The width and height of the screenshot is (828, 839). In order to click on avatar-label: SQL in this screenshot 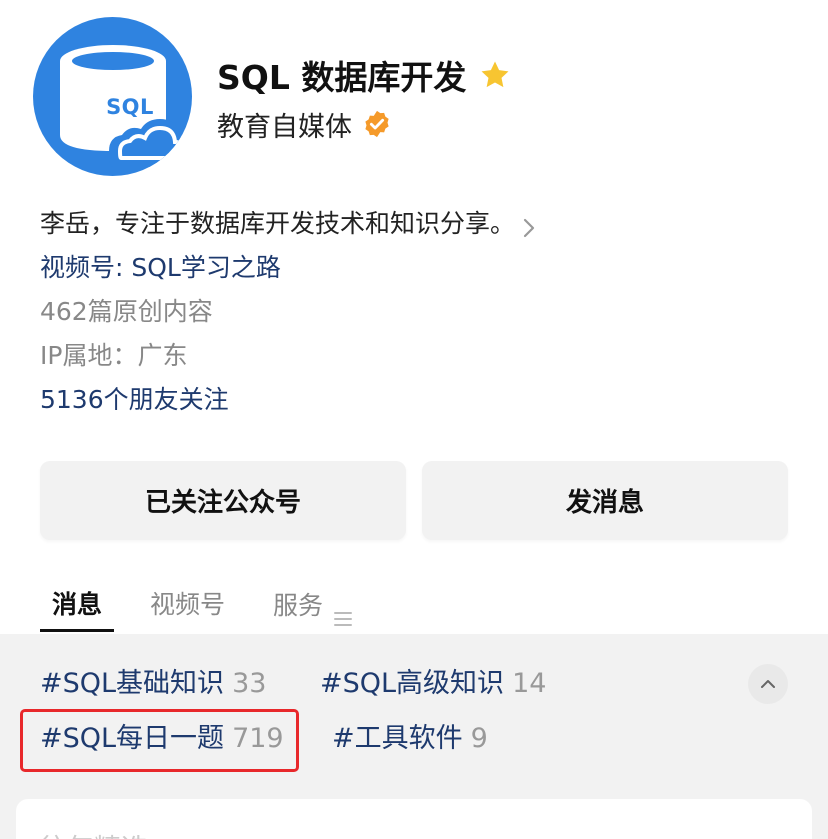, I will do `click(130, 107)`.